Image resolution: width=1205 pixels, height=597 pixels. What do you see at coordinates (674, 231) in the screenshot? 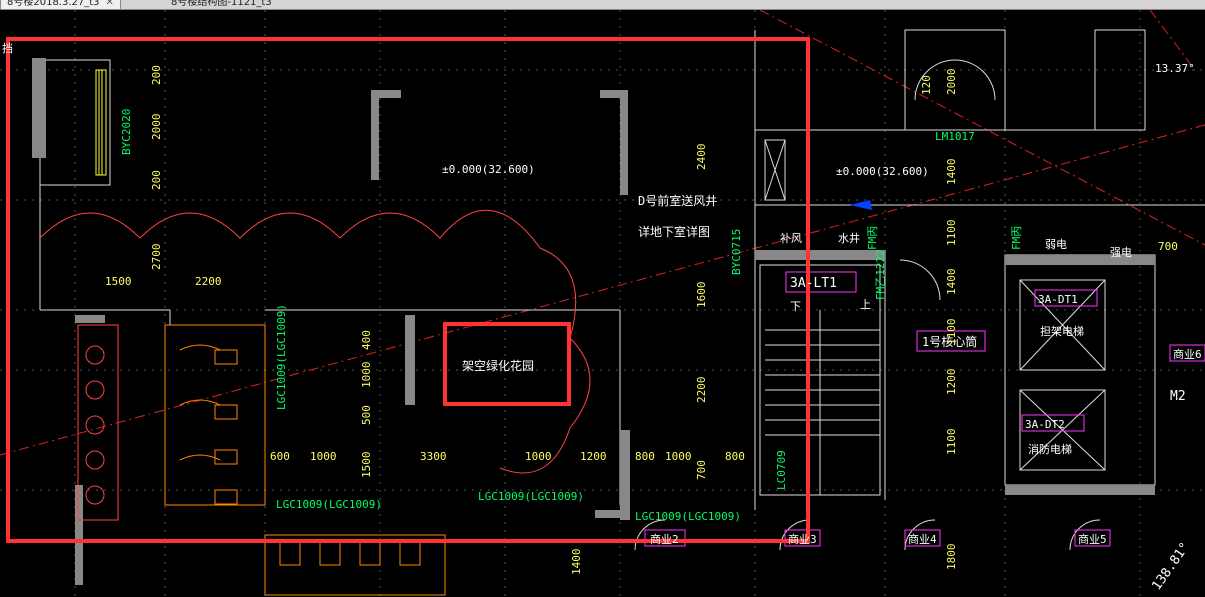
I see `note-label: 详地下室详图` at bounding box center [674, 231].